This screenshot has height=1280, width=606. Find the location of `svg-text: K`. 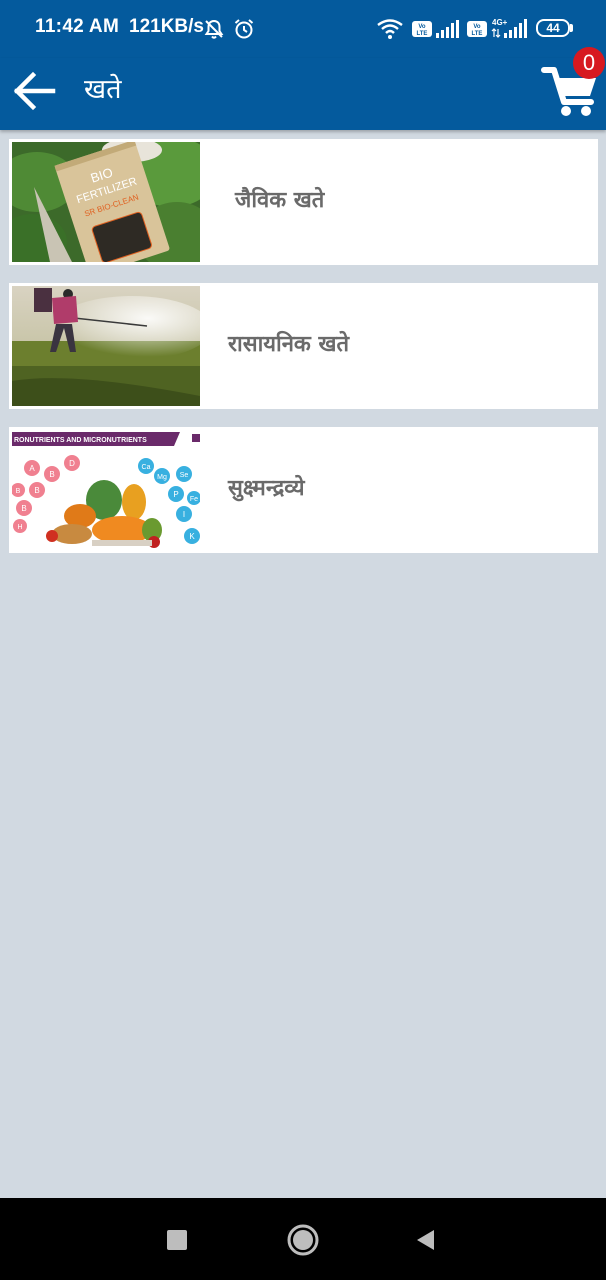

svg-text: K is located at coordinates (192, 536).